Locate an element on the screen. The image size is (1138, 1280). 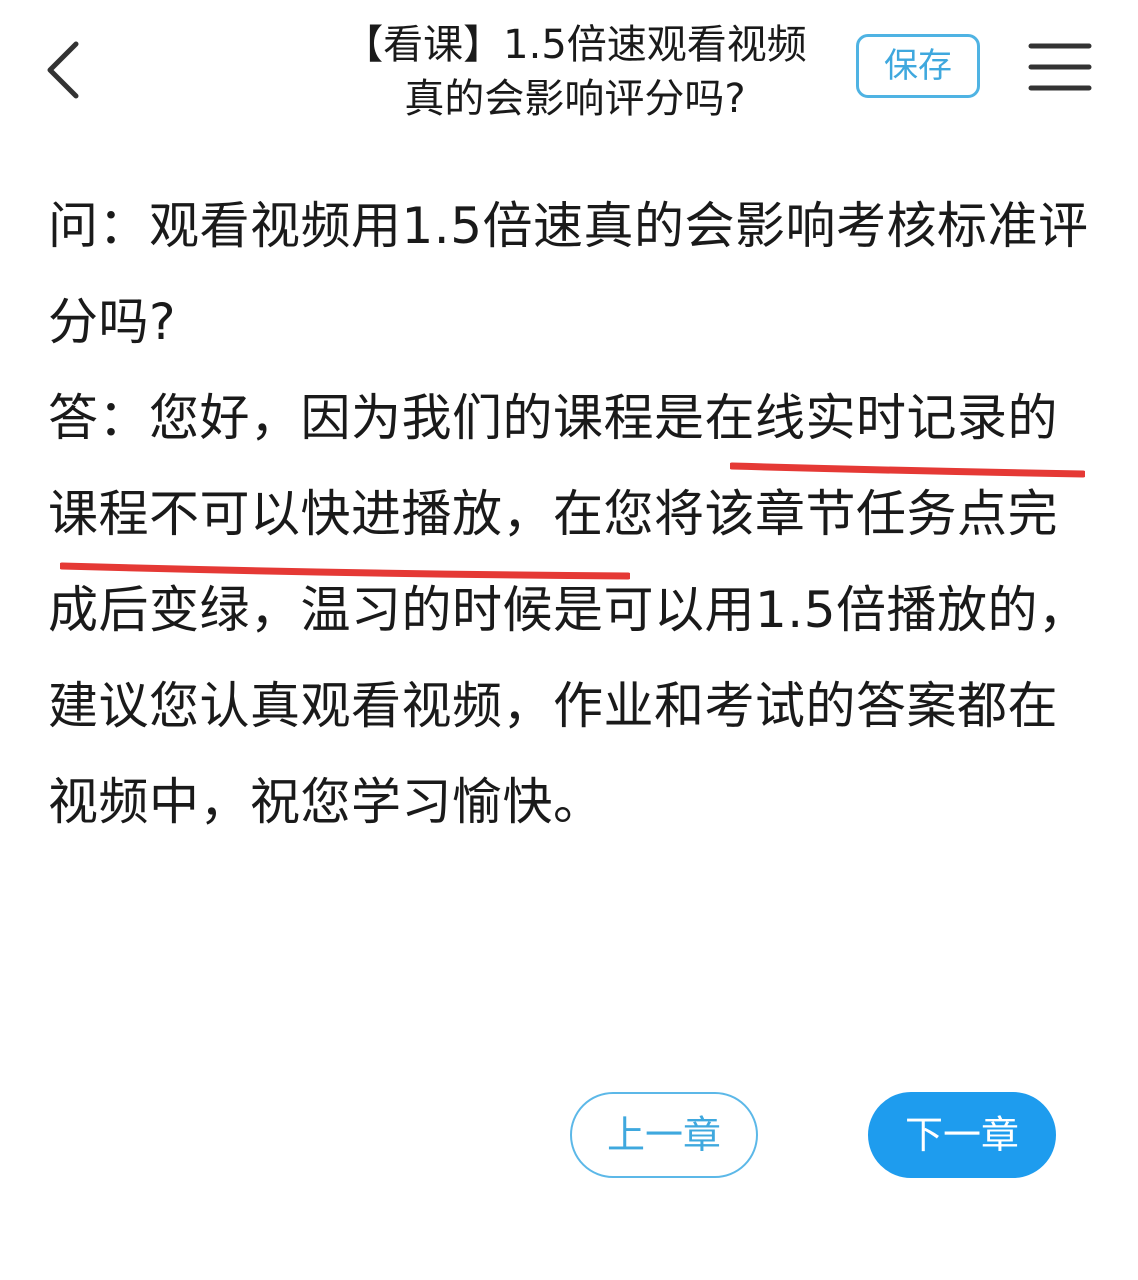
hamburger-menu-icon is located at coordinates (1060, 67).